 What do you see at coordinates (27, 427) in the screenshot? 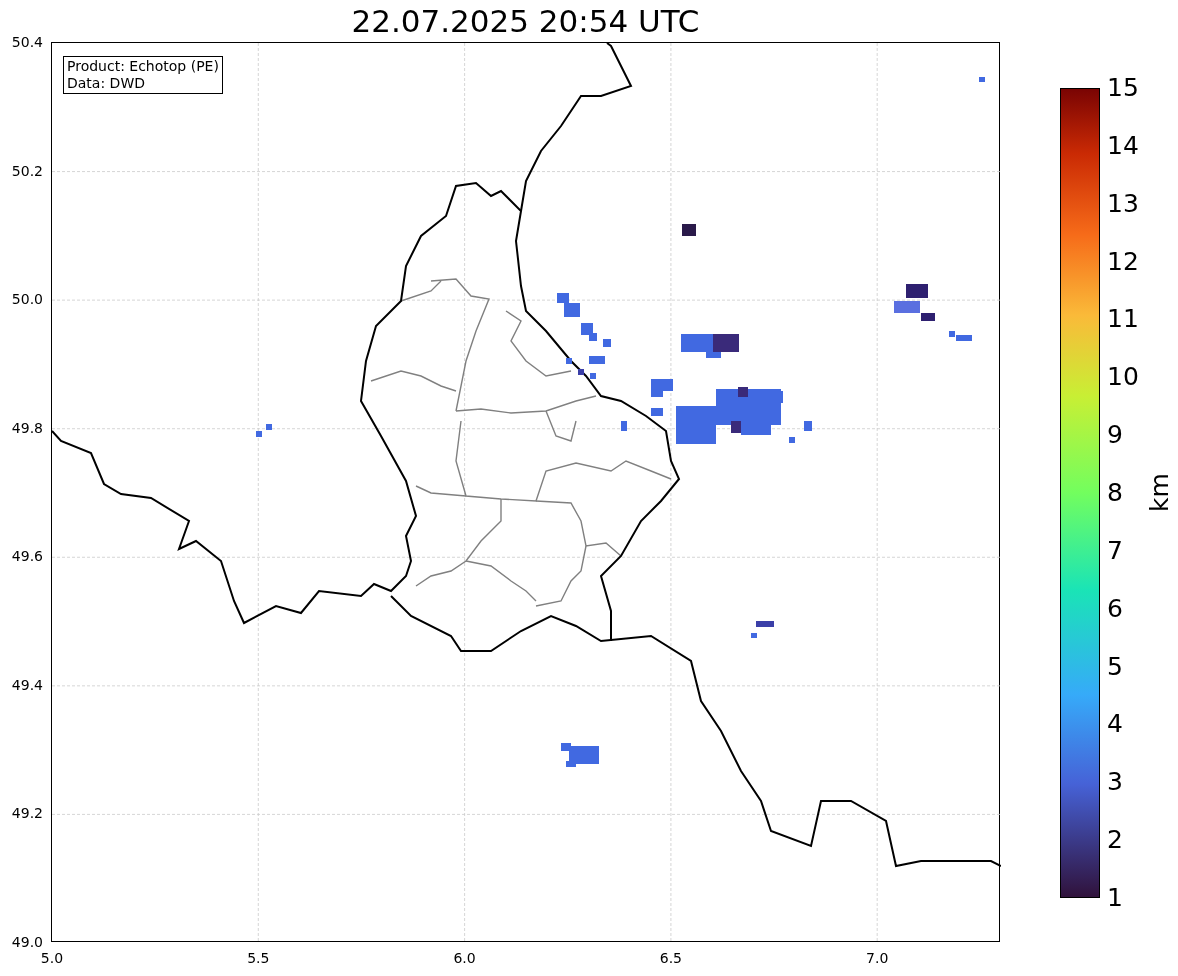
I see `y-tick-label: 49.8` at bounding box center [27, 427].